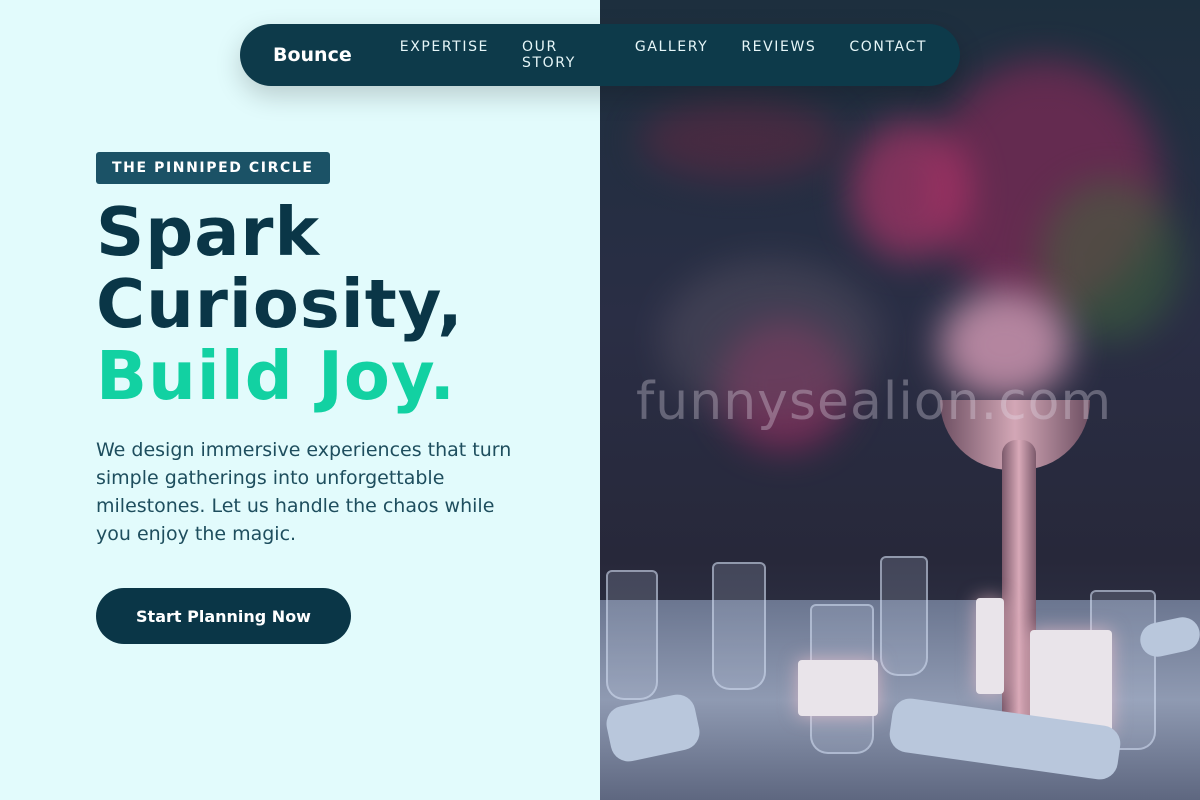  Describe the element at coordinates (671, 55) in the screenshot. I see `nav-link-gallery: GALLERY` at that location.